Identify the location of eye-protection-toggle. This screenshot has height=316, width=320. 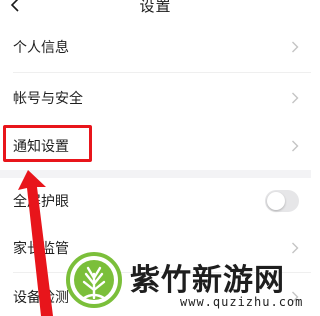
(282, 201).